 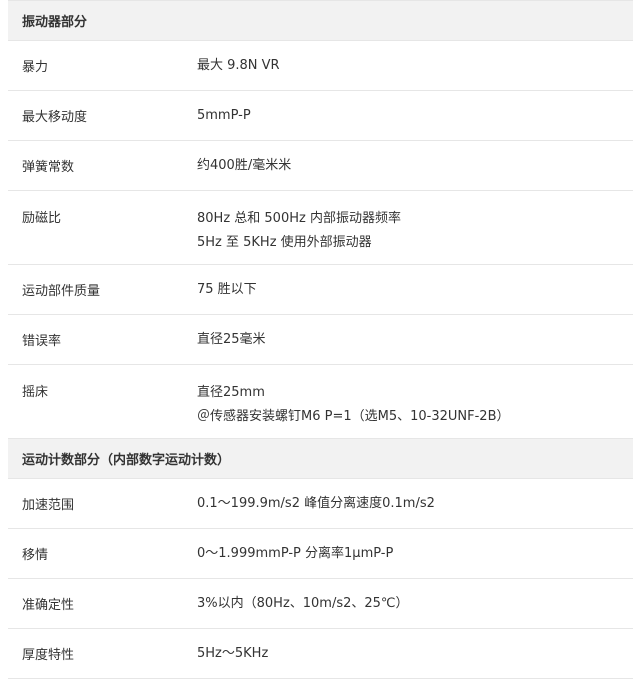 I want to click on row-value: 5Hz～5KHz, so click(x=233, y=653).